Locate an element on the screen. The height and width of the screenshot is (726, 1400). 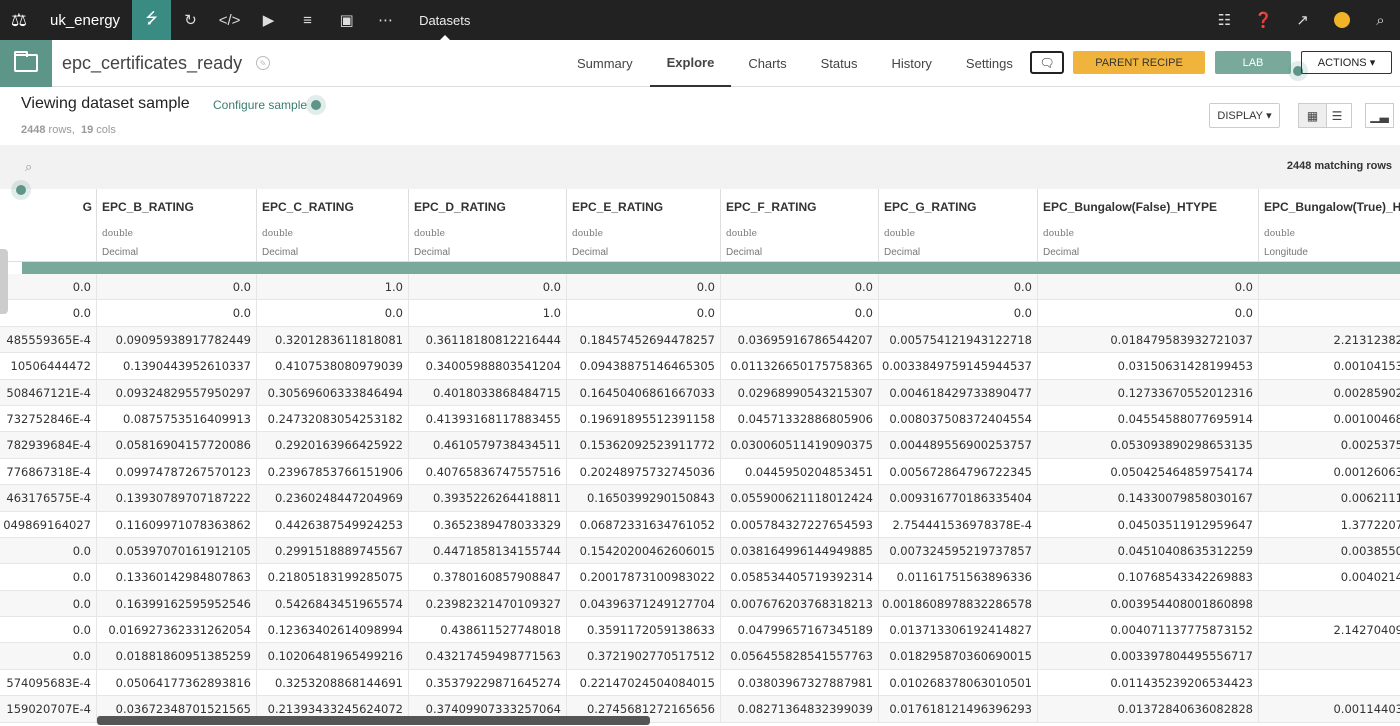
table-cell: 2.14270409 is located at coordinates (1329, 630).